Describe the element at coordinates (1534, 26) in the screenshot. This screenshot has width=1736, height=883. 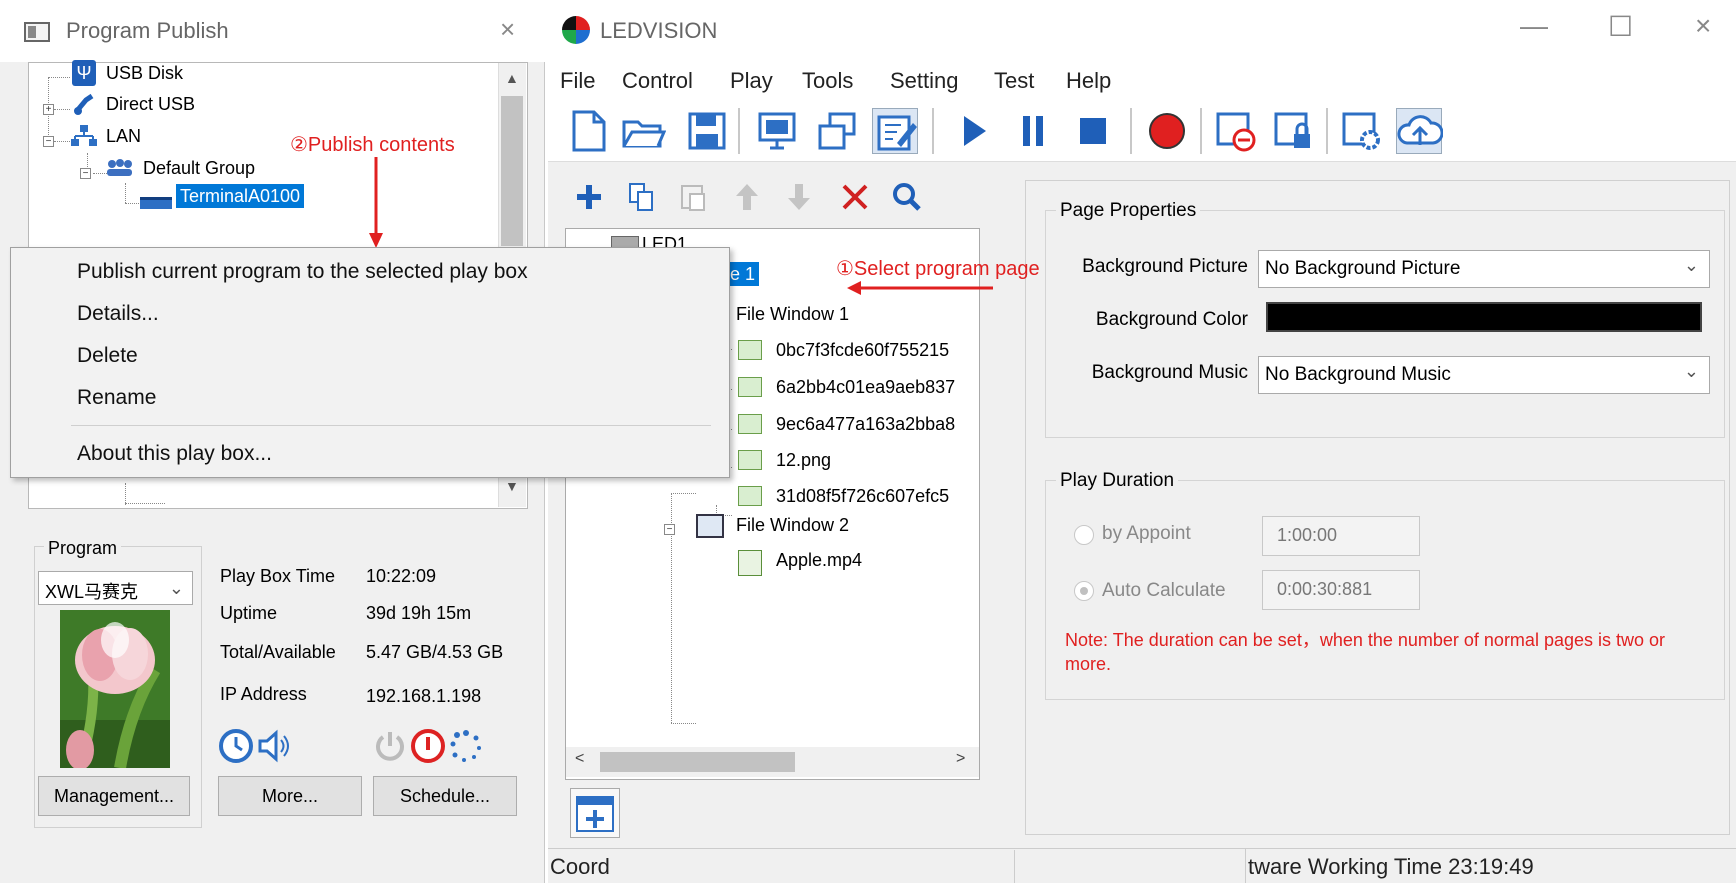
I see `minimize-icon: —` at that location.